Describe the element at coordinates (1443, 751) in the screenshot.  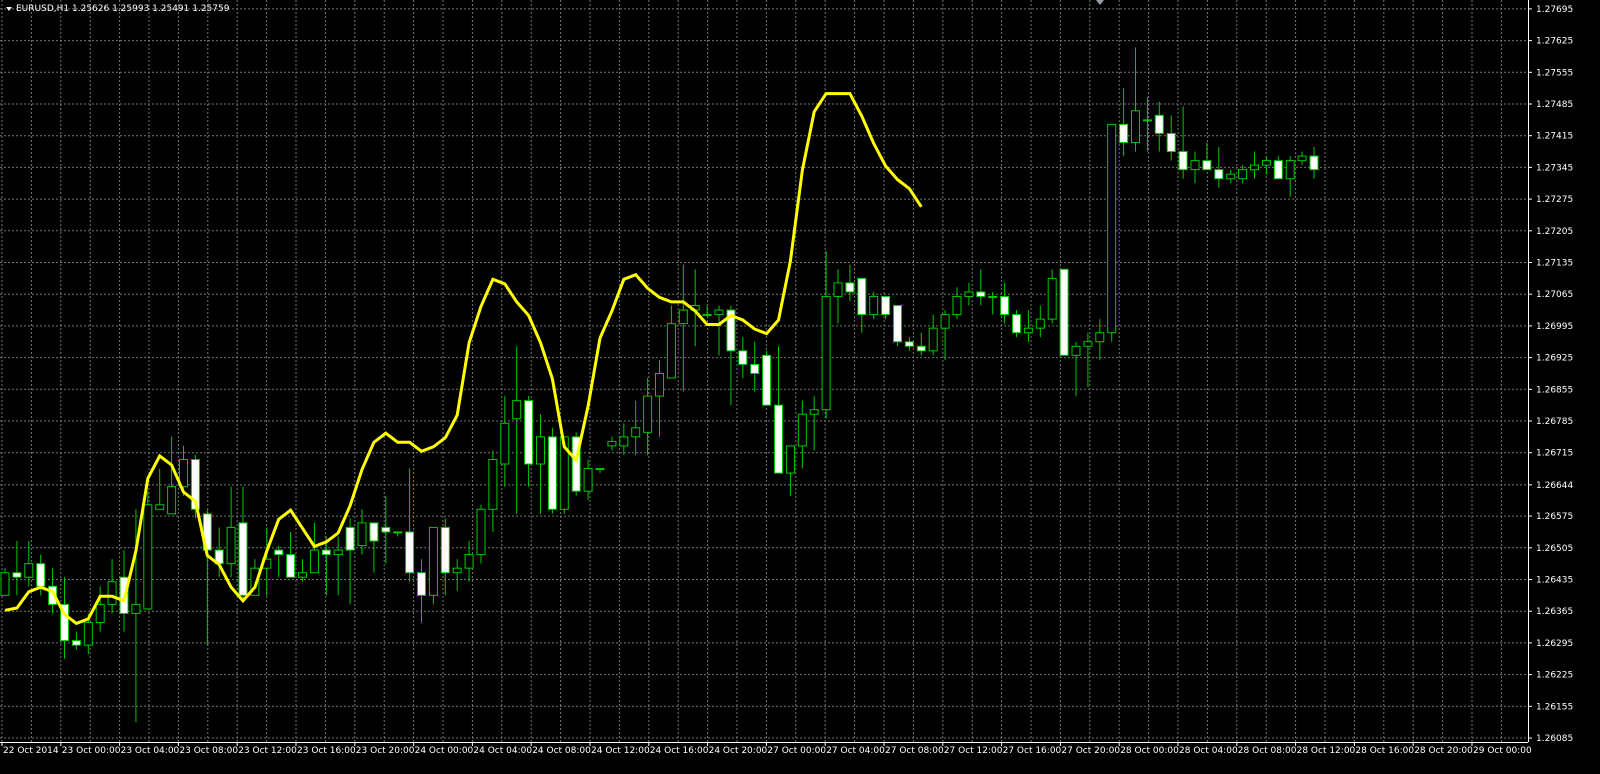
I see `time-tick-label: 28 Oct 20:00` at that location.